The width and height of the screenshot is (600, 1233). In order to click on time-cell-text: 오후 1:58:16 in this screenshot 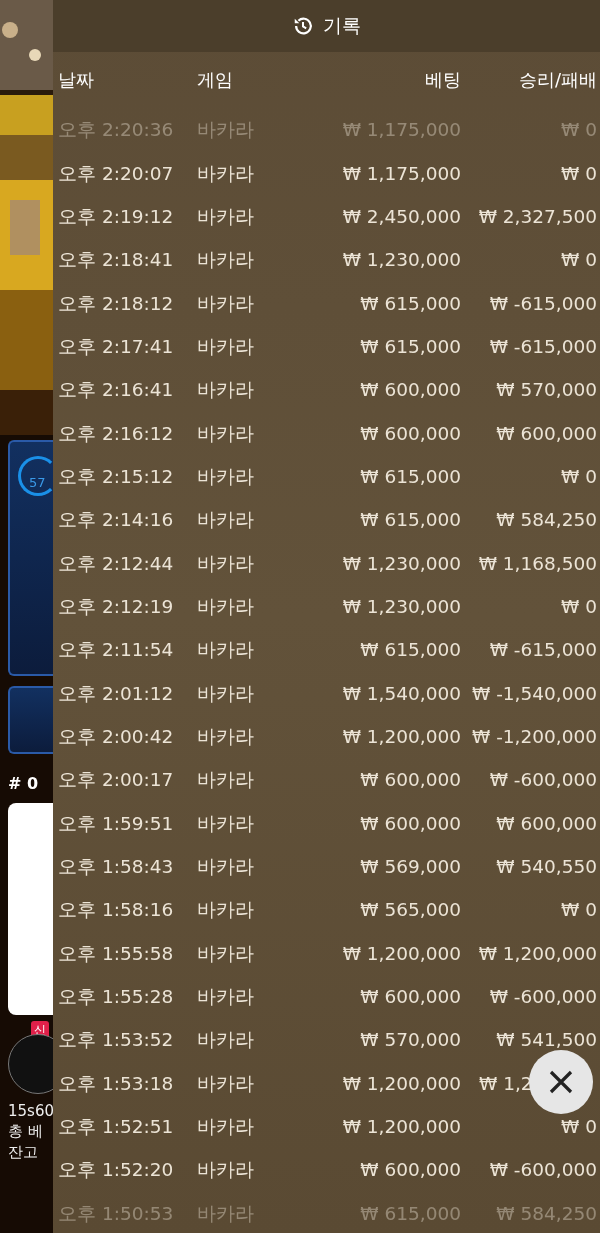, I will do `click(116, 910)`.